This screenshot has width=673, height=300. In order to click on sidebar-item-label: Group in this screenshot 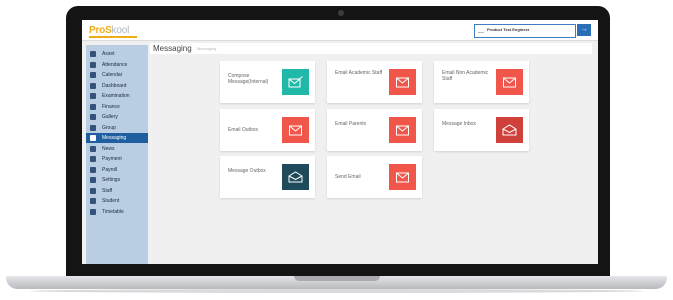, I will do `click(109, 127)`.